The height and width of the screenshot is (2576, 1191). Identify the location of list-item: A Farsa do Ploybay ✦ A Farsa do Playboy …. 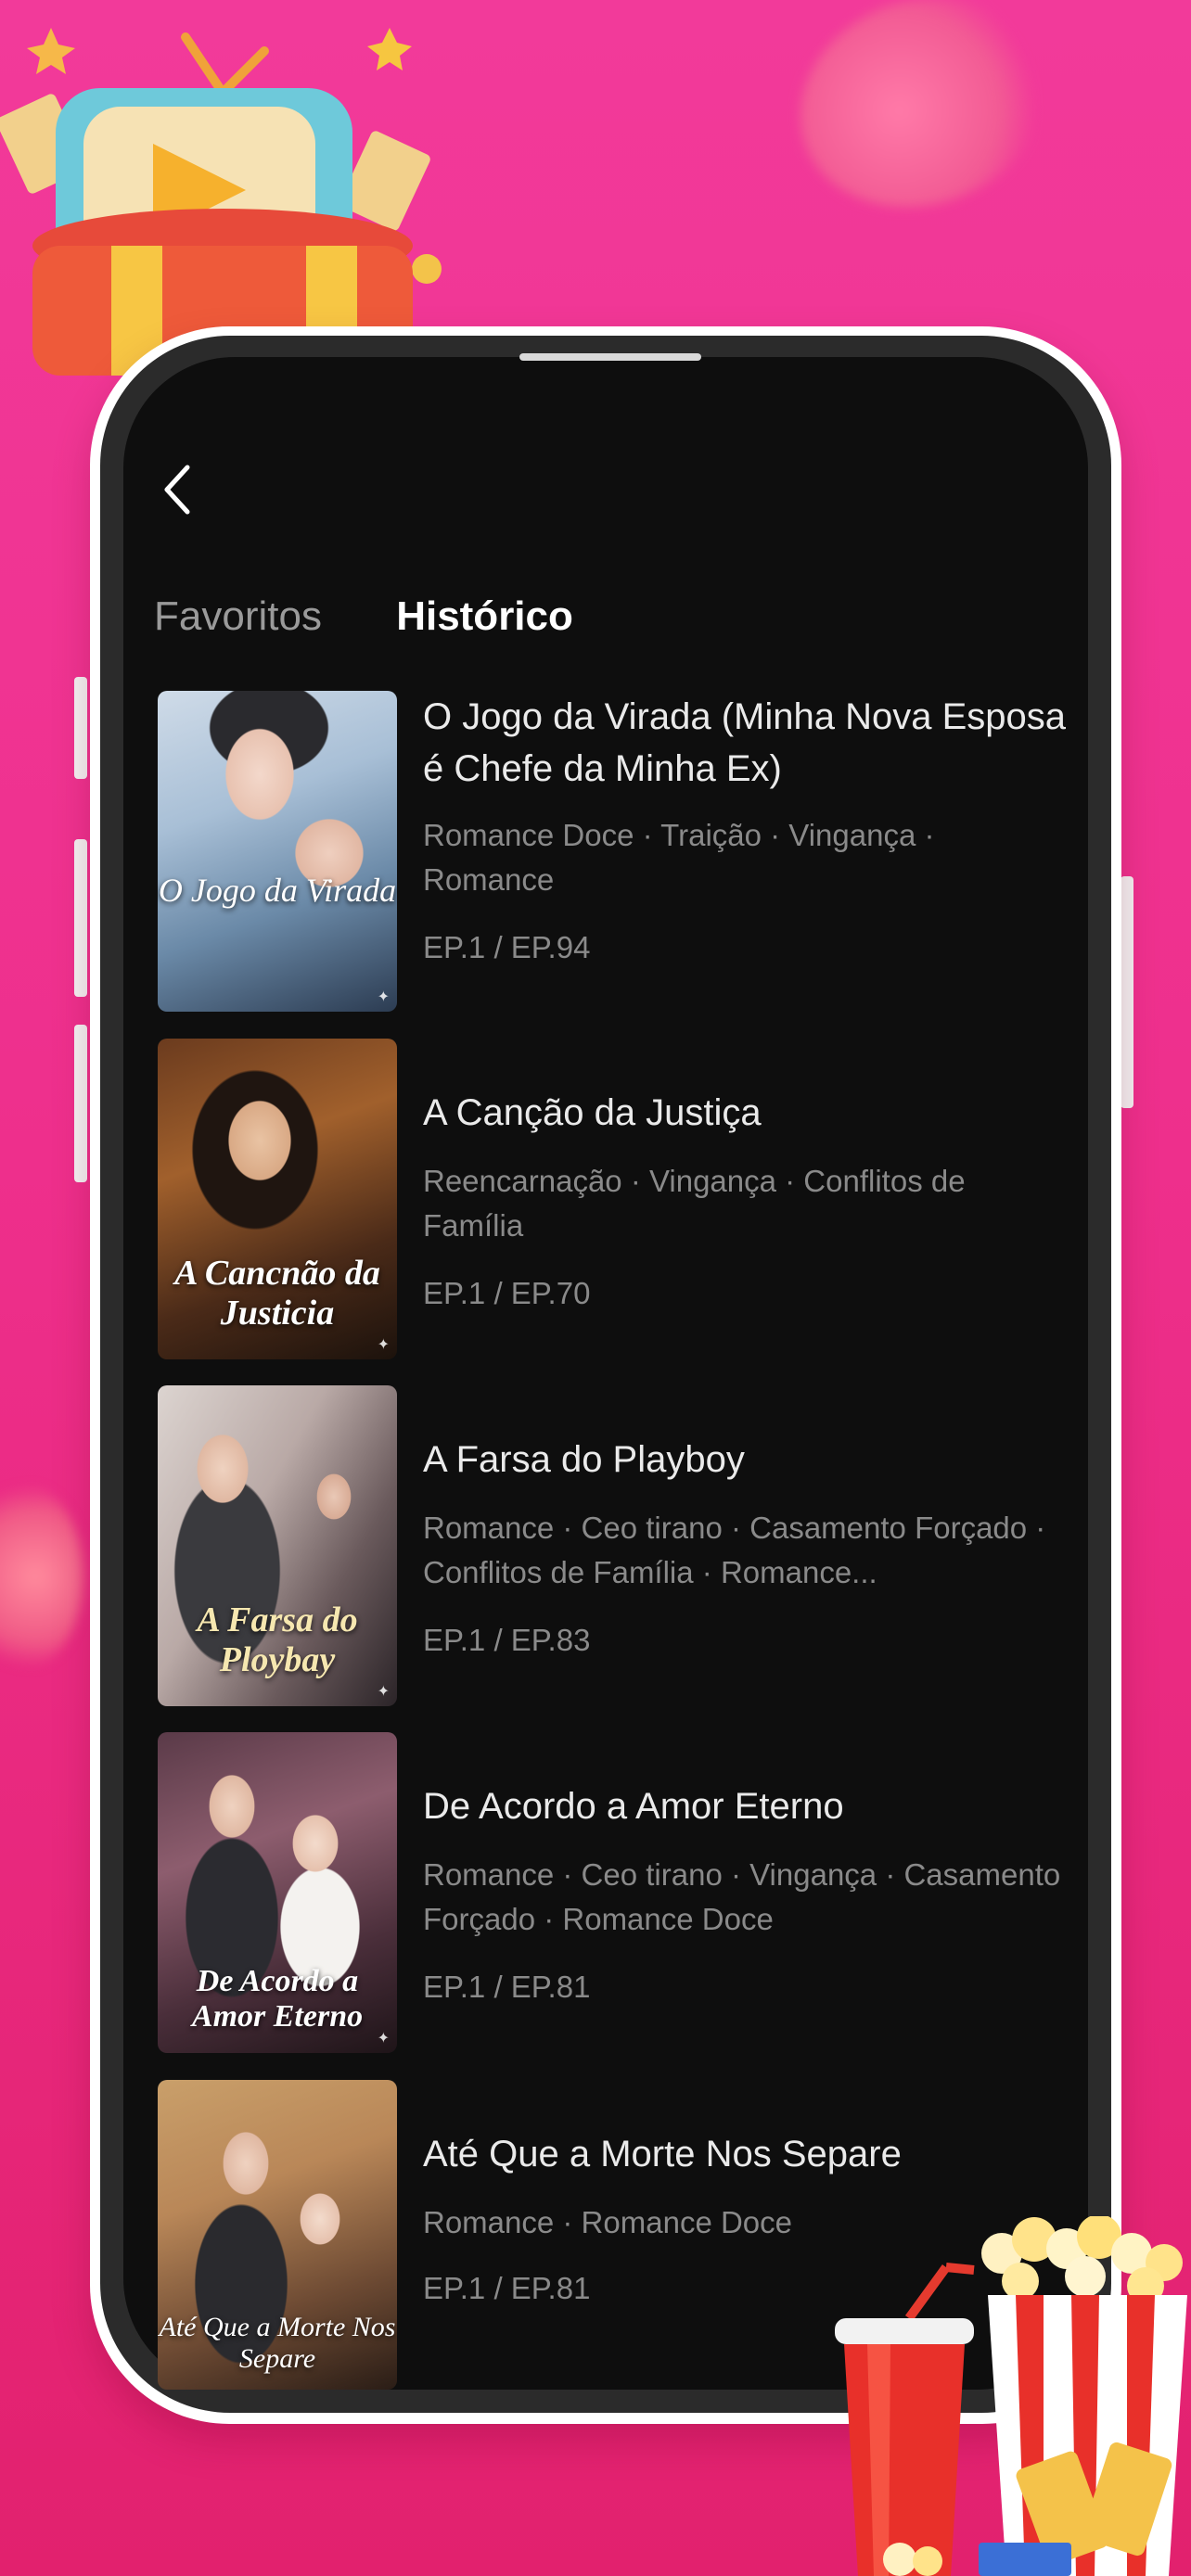
(621, 1545).